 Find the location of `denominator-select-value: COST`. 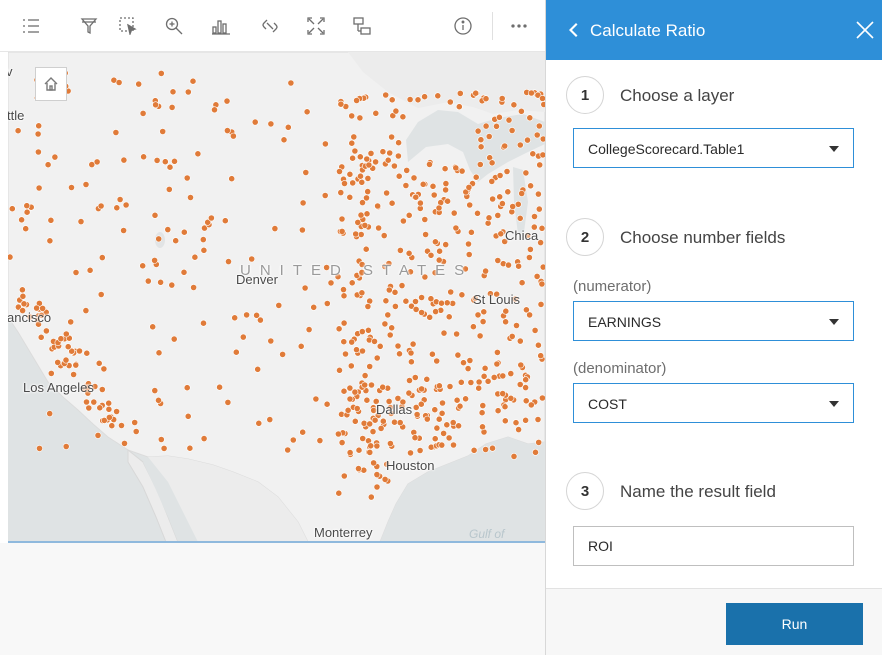

denominator-select-value: COST is located at coordinates (607, 404).